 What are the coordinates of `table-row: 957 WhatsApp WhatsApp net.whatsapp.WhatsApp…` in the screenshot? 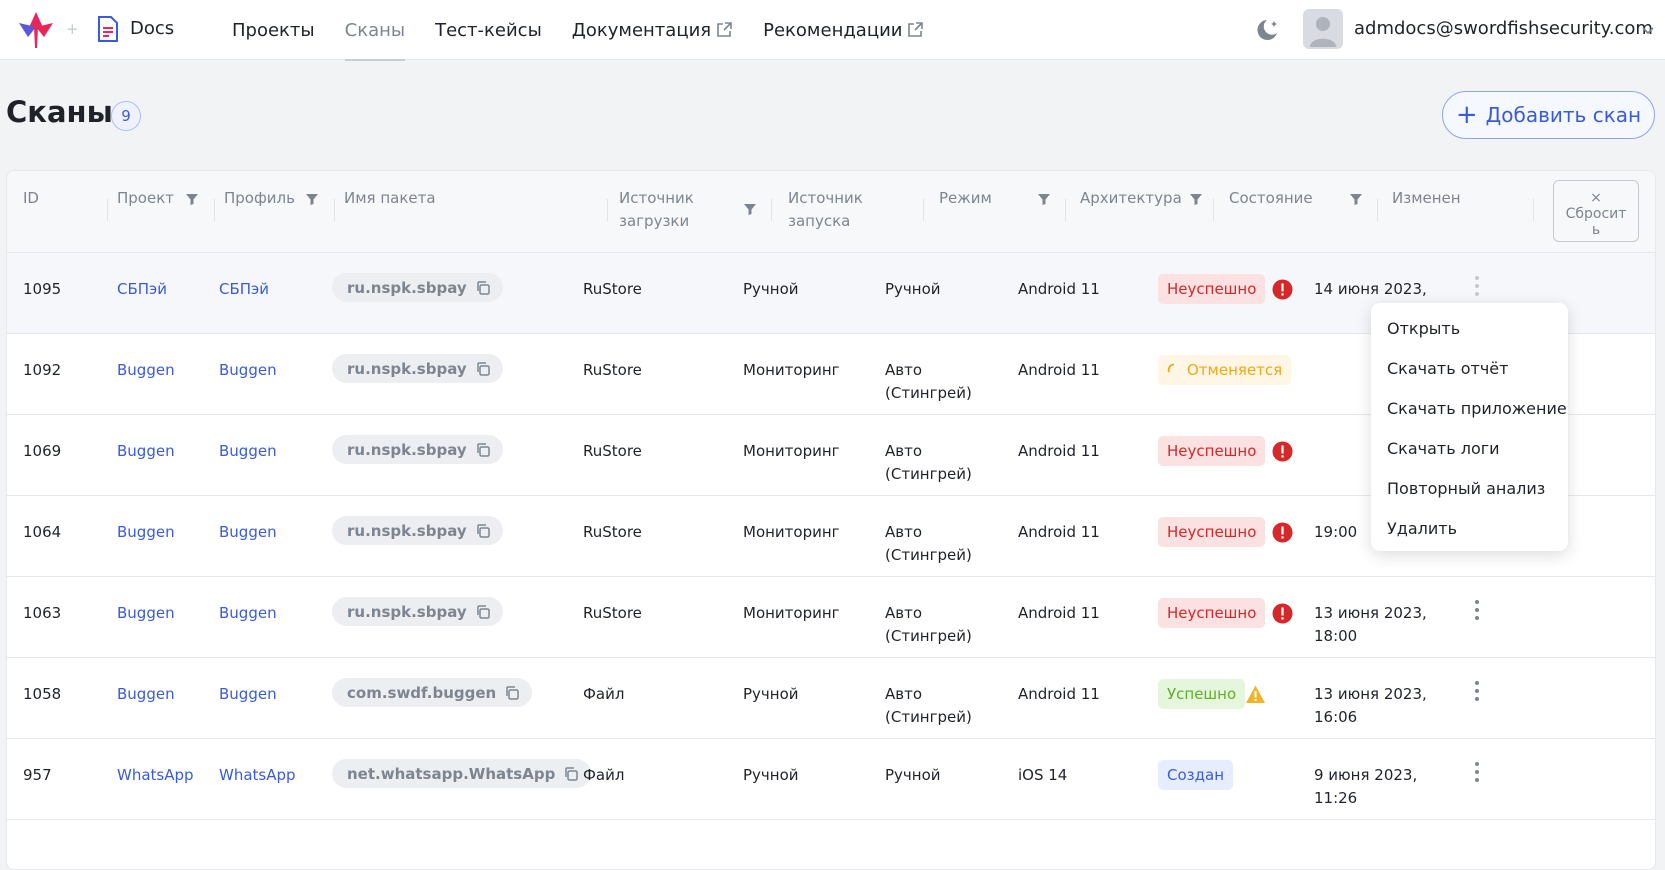 It's located at (831, 779).